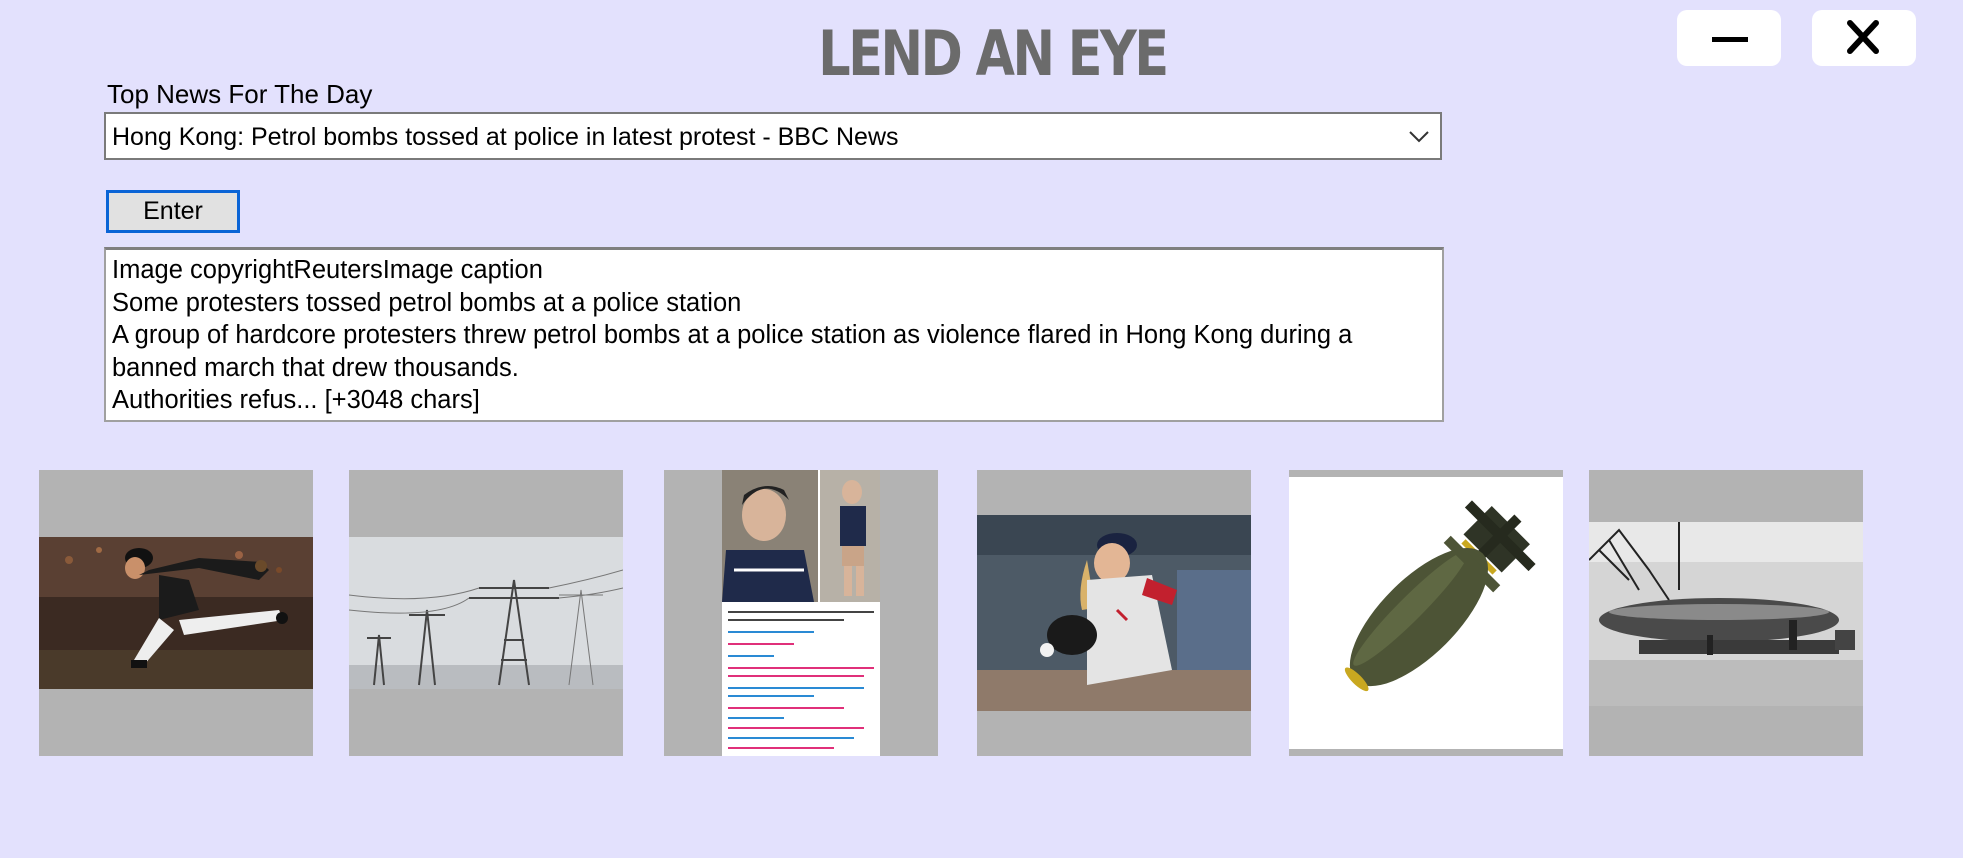 The image size is (1963, 858). Describe the element at coordinates (240, 94) in the screenshot. I see `top-news-label: Top News For The Day` at that location.